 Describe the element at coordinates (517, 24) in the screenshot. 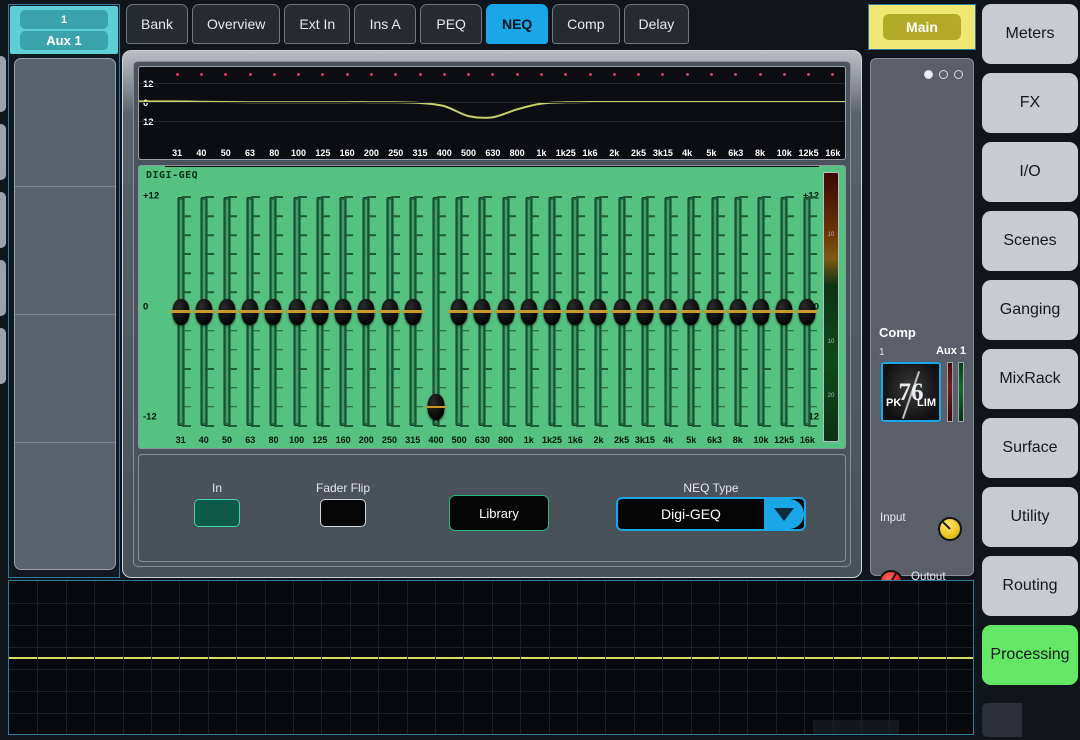

I see `tab-neq: NEQ` at that location.